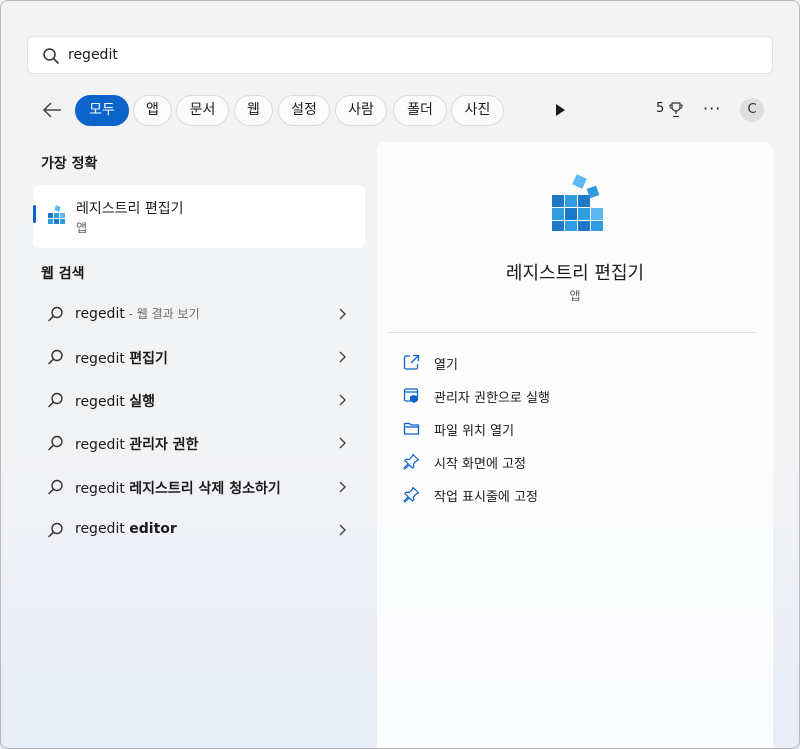  Describe the element at coordinates (480, 464) in the screenshot. I see `action-label: 시작 화면에 고정` at that location.